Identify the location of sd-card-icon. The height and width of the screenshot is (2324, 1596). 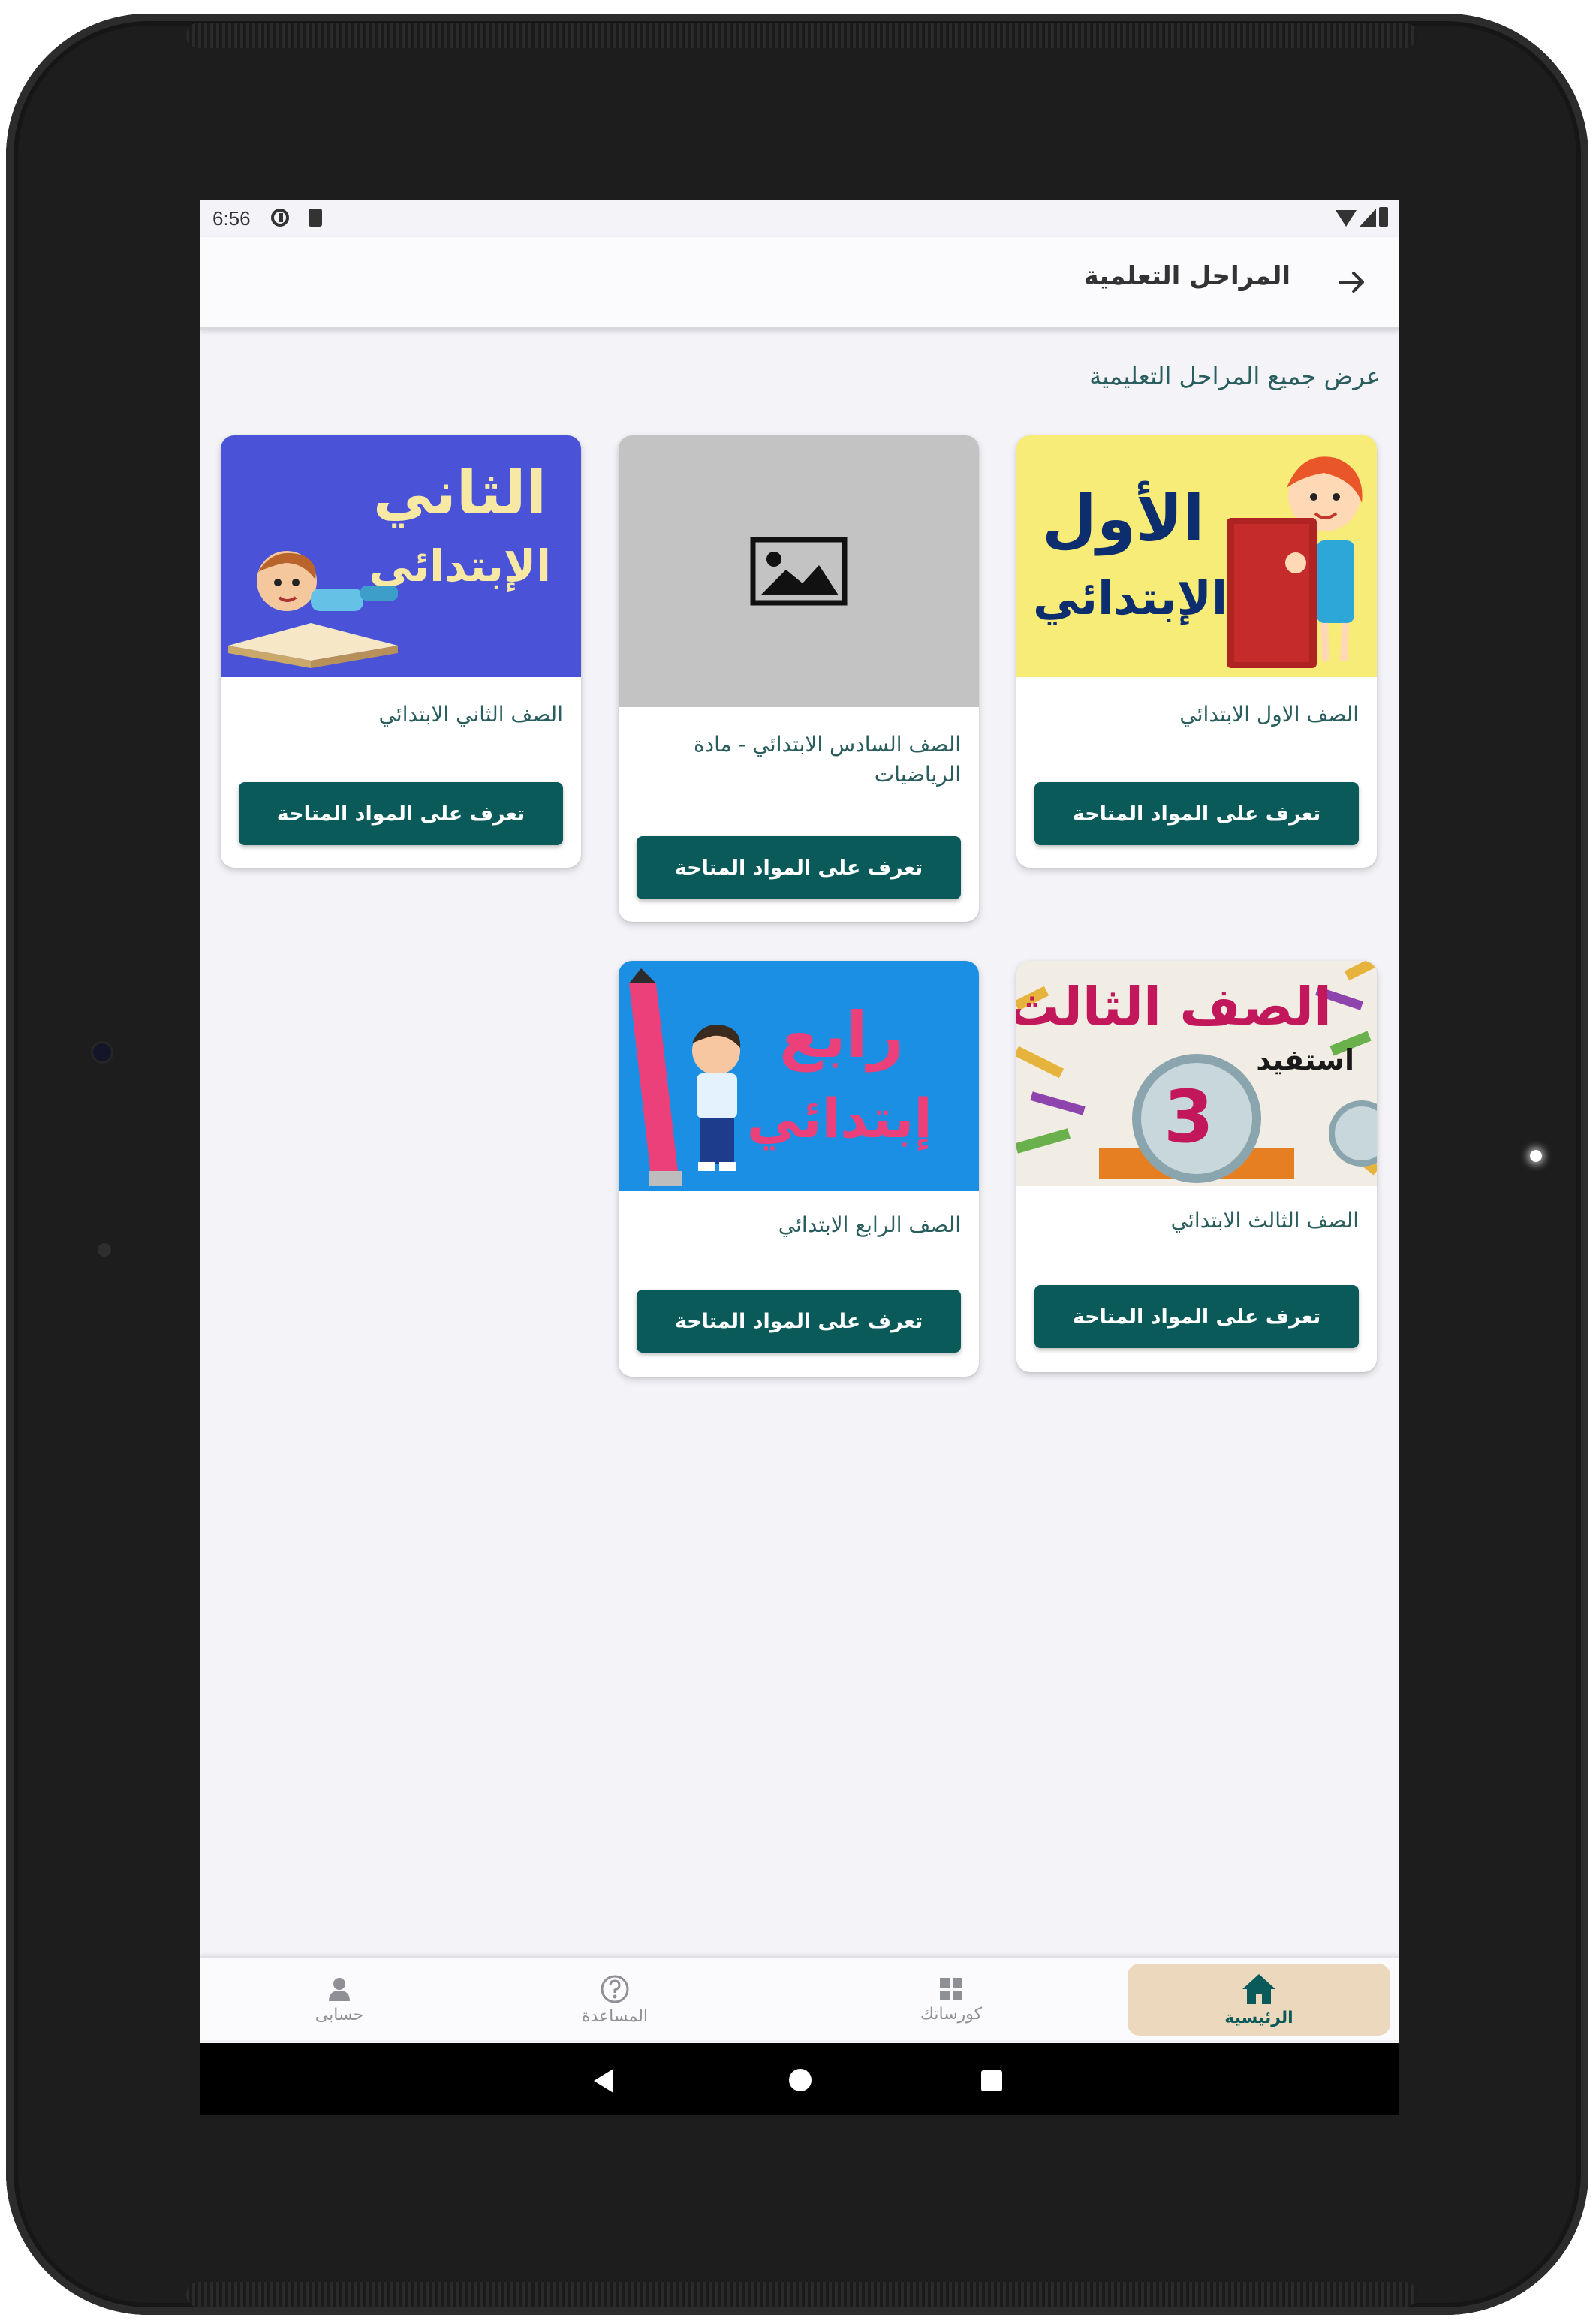
(315, 218).